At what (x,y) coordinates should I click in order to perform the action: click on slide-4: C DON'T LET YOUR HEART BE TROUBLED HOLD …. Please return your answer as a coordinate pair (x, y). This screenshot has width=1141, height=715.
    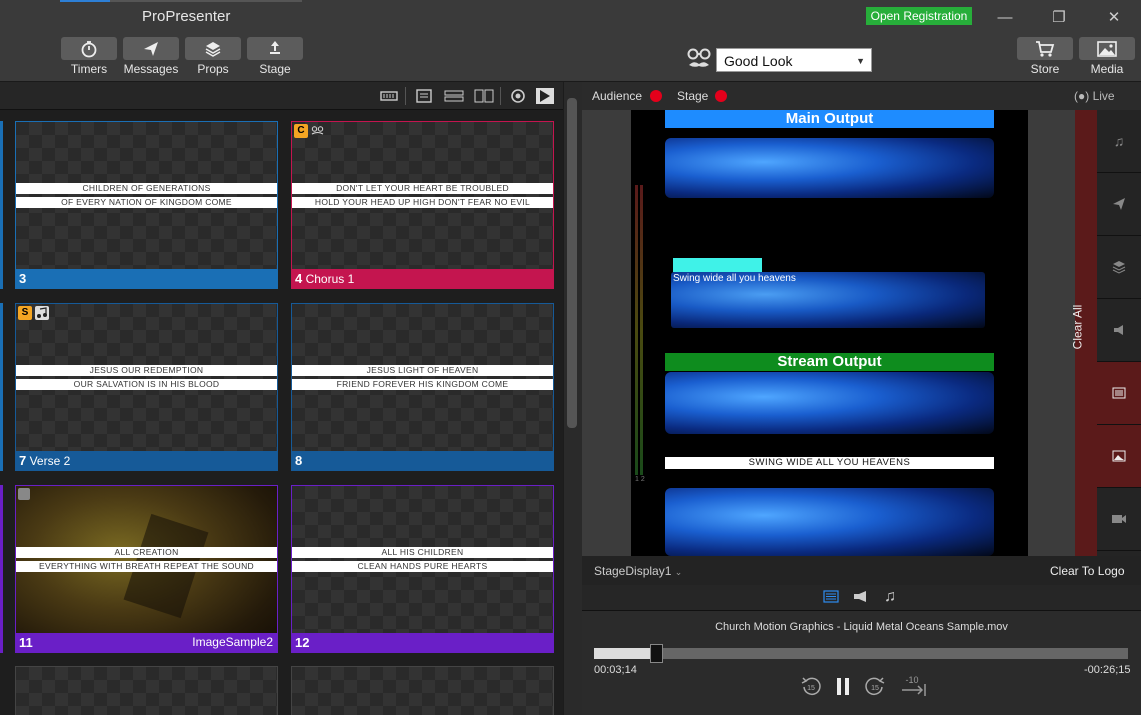
    Looking at the image, I should click on (422, 205).